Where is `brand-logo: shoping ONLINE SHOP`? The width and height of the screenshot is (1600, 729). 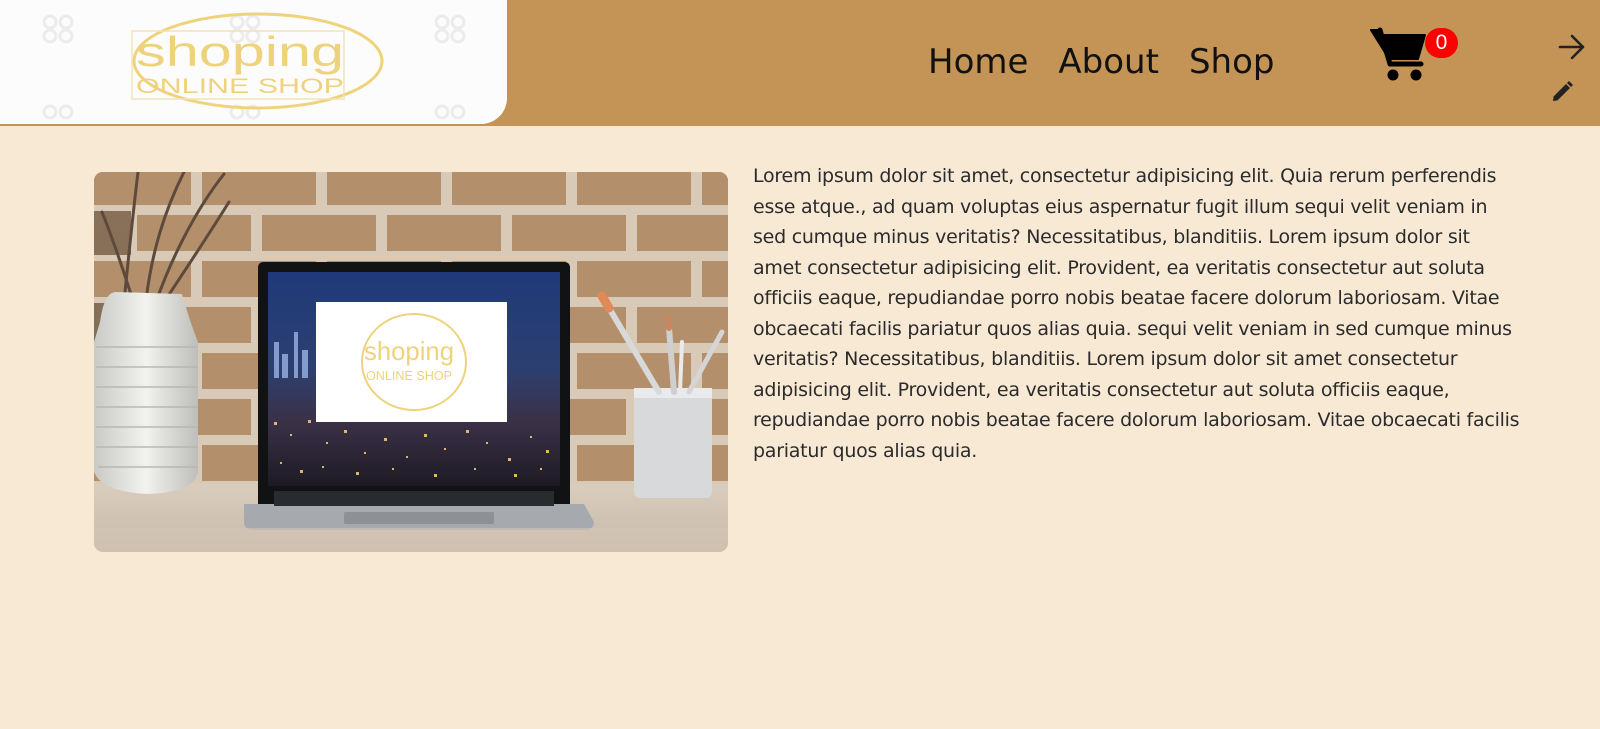
brand-logo: shoping ONLINE SHOP is located at coordinates (258, 61).